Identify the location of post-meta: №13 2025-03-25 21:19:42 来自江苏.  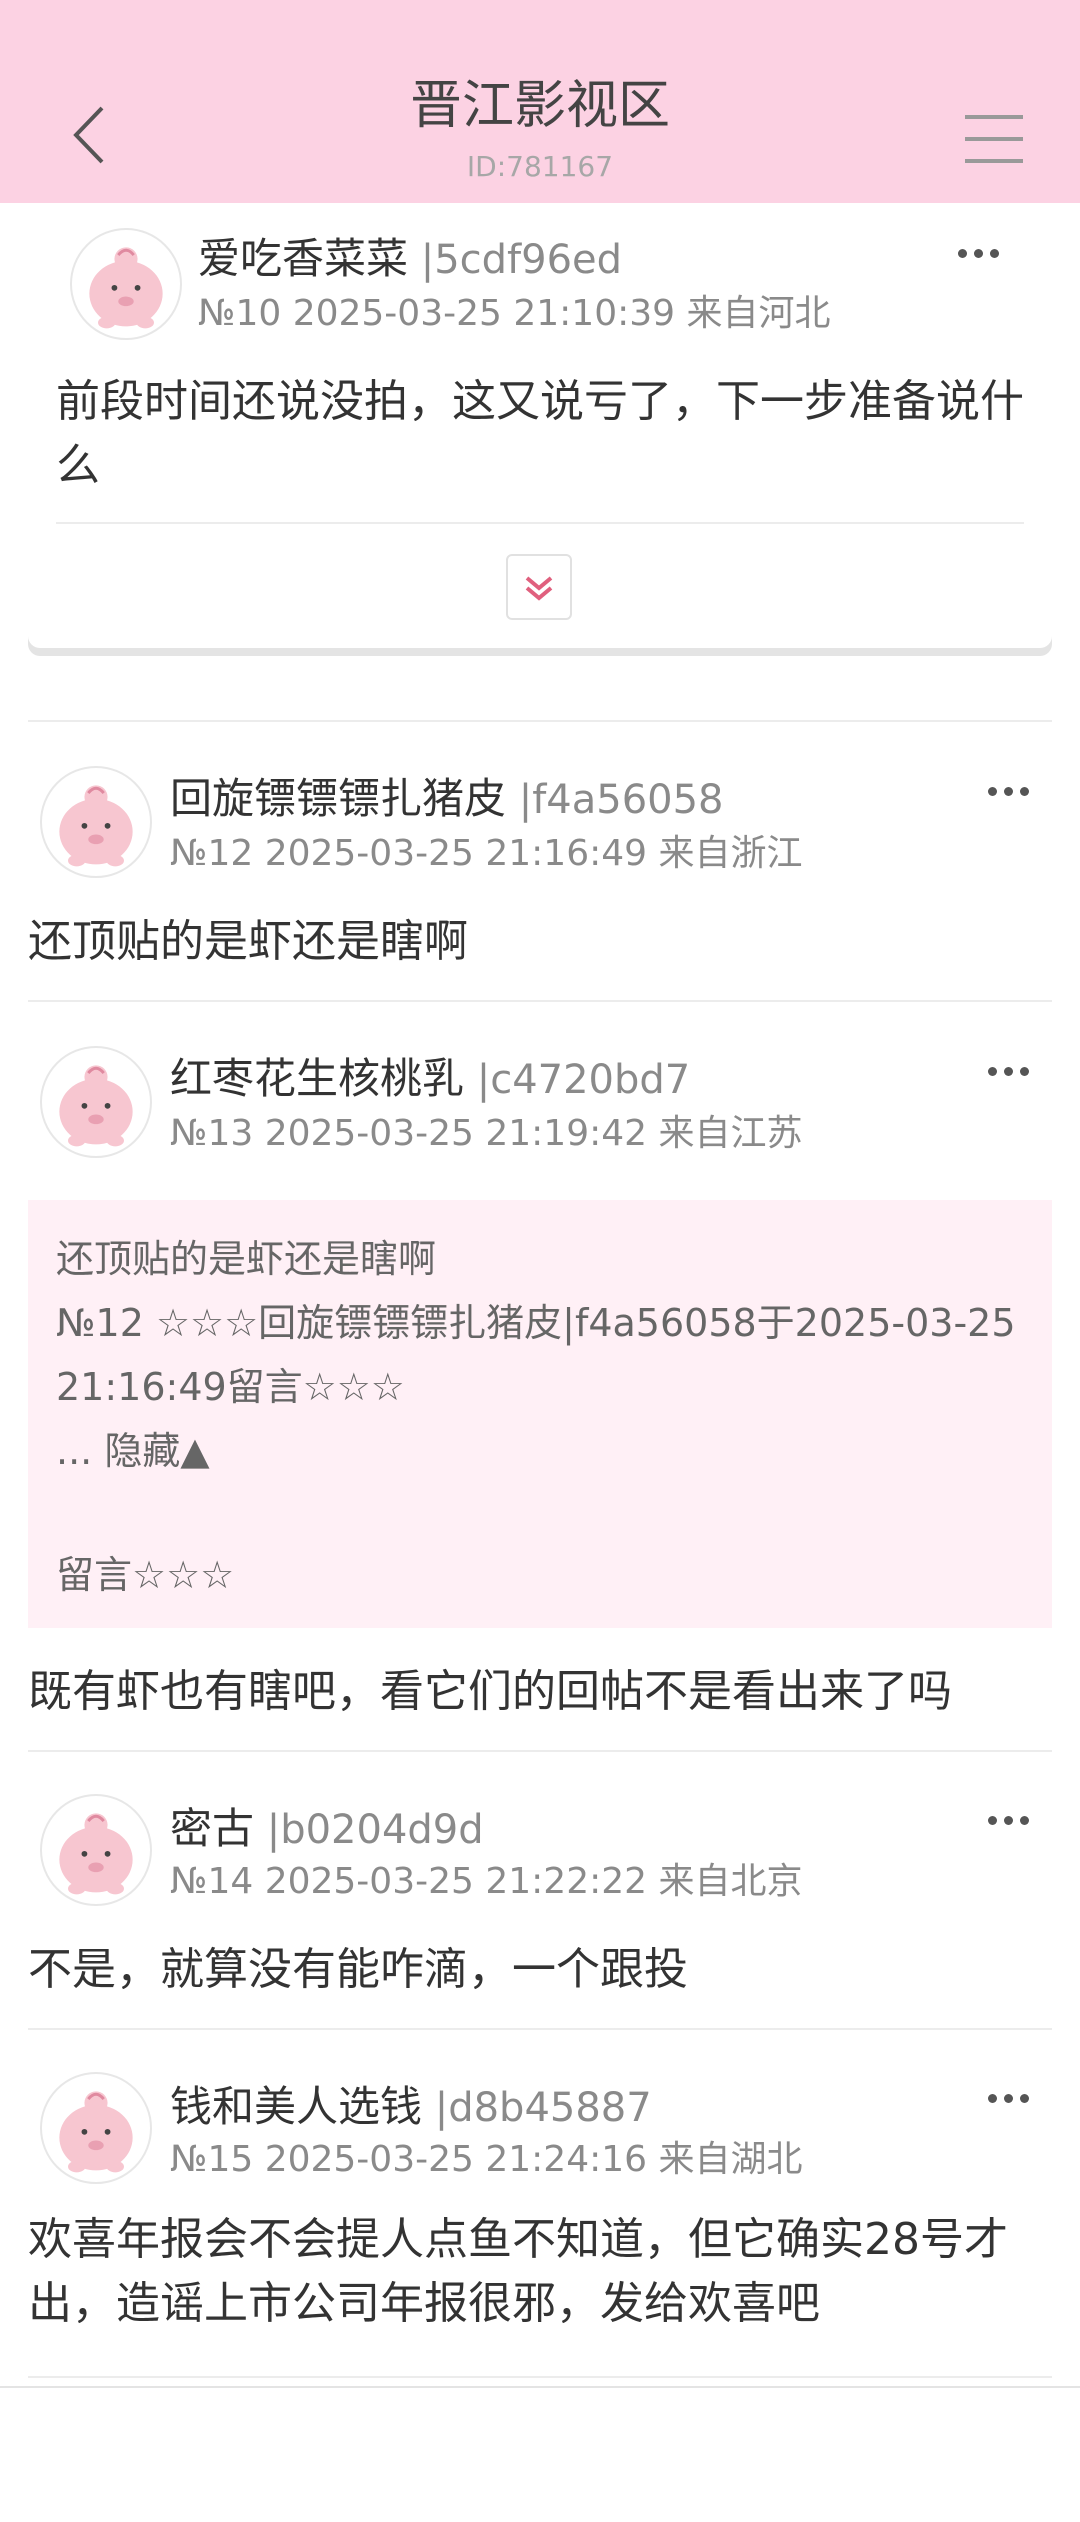
(486, 1133).